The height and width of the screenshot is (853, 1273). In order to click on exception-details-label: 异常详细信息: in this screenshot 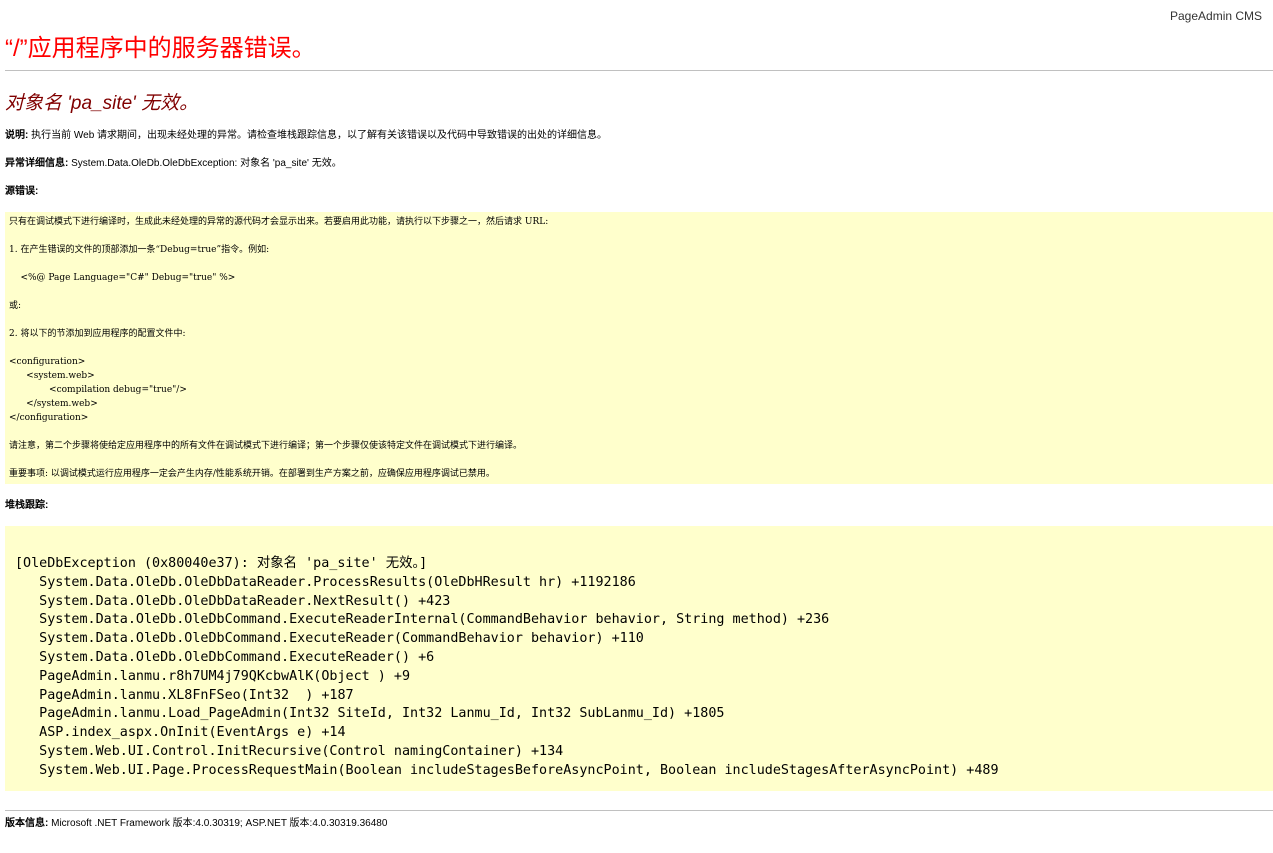, I will do `click(37, 163)`.